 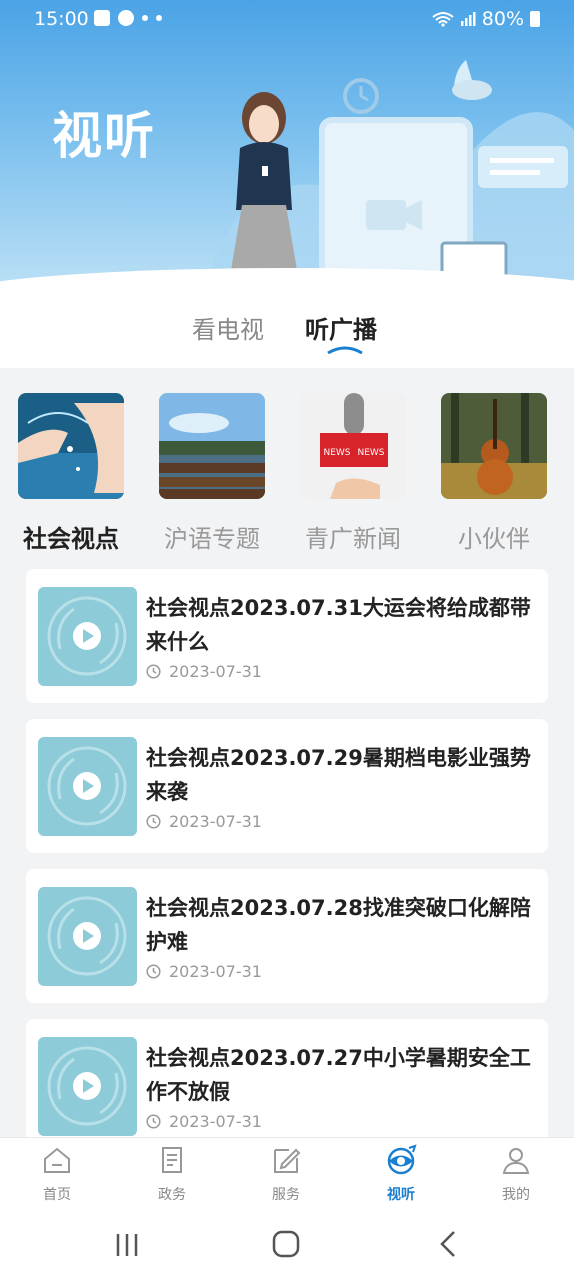 What do you see at coordinates (402, 1159) in the screenshot?
I see `eye-icon` at bounding box center [402, 1159].